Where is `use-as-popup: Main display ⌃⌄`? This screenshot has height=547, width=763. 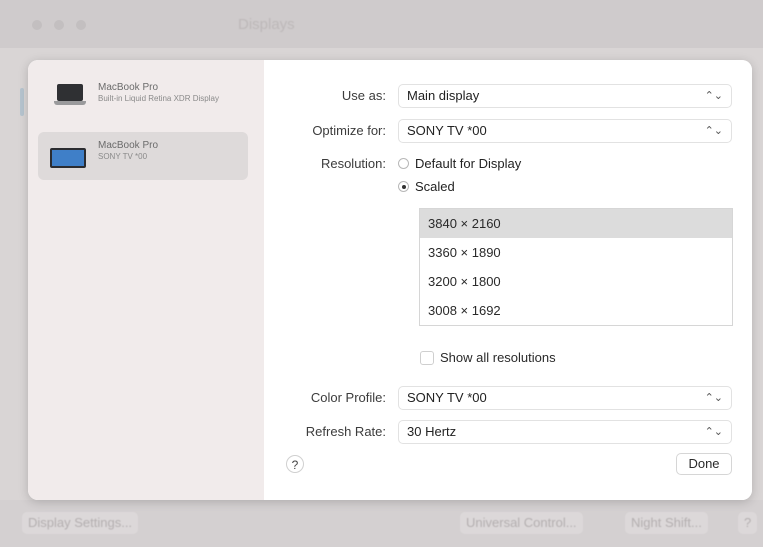
use-as-popup: Main display ⌃⌄ is located at coordinates (565, 96).